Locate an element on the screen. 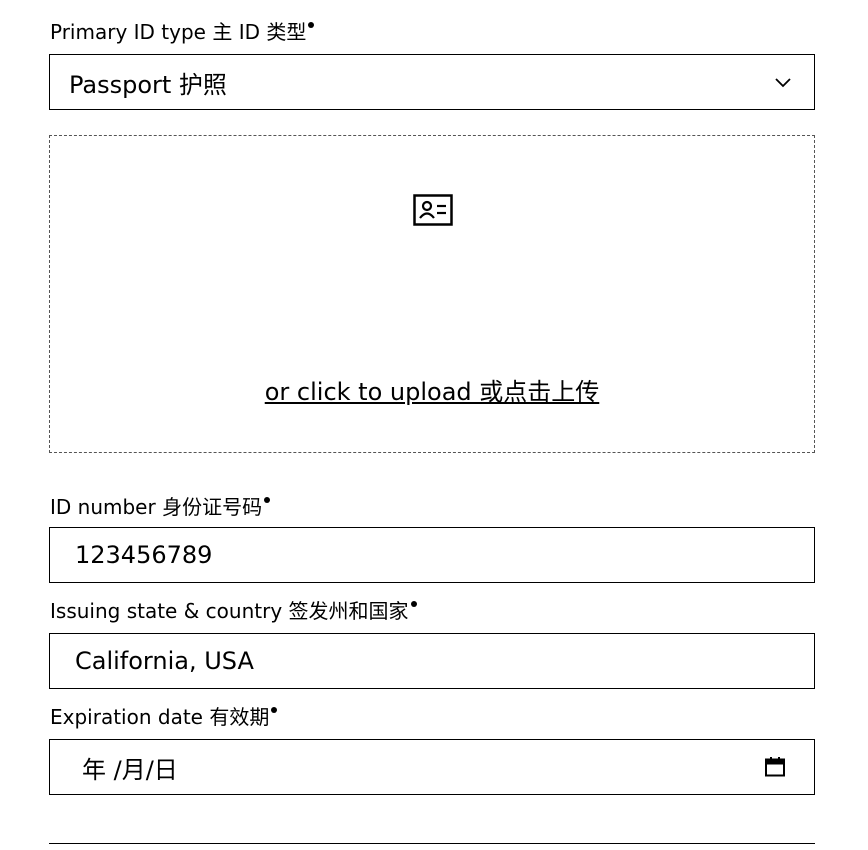 Image resolution: width=868 pixels, height=850 pixels. primary-id-type-value: Passport 护照 is located at coordinates (148, 84).